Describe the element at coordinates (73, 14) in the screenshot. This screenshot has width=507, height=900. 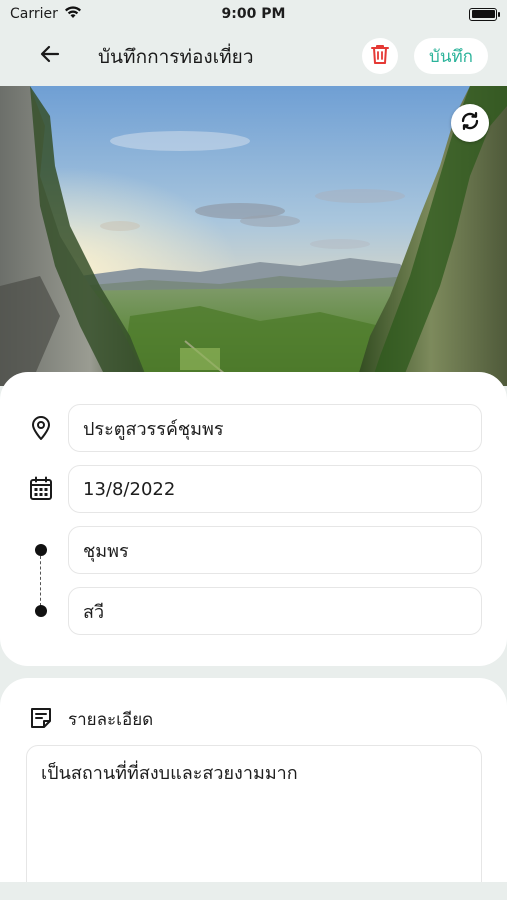
I see `wifi-icon` at that location.